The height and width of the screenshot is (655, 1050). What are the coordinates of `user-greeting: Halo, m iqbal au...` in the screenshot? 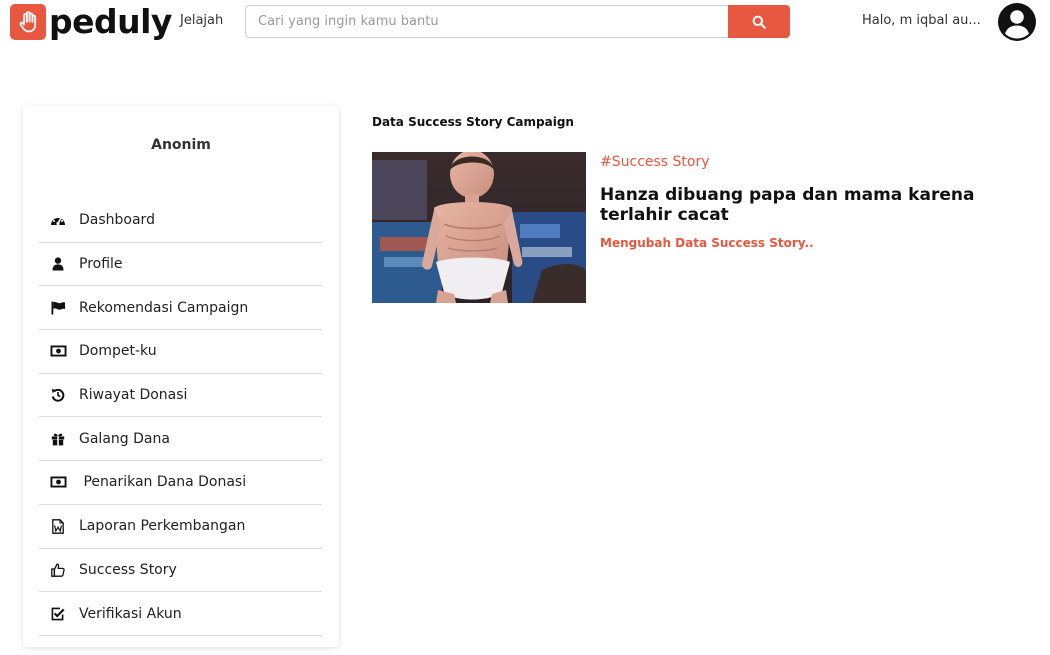 It's located at (921, 20).